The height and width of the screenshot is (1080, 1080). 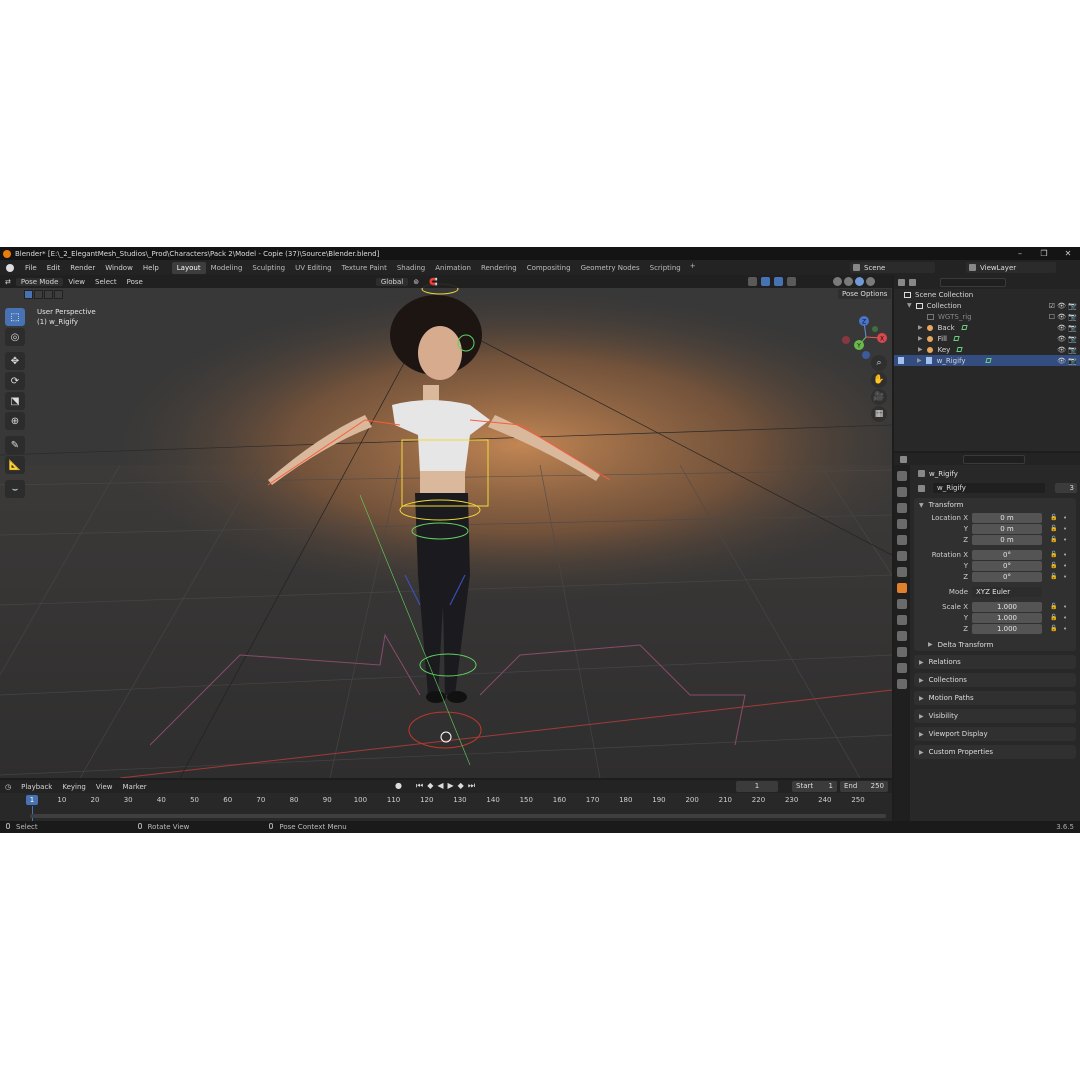 What do you see at coordinates (451, 786) in the screenshot?
I see `play-icon: ▶` at bounding box center [451, 786].